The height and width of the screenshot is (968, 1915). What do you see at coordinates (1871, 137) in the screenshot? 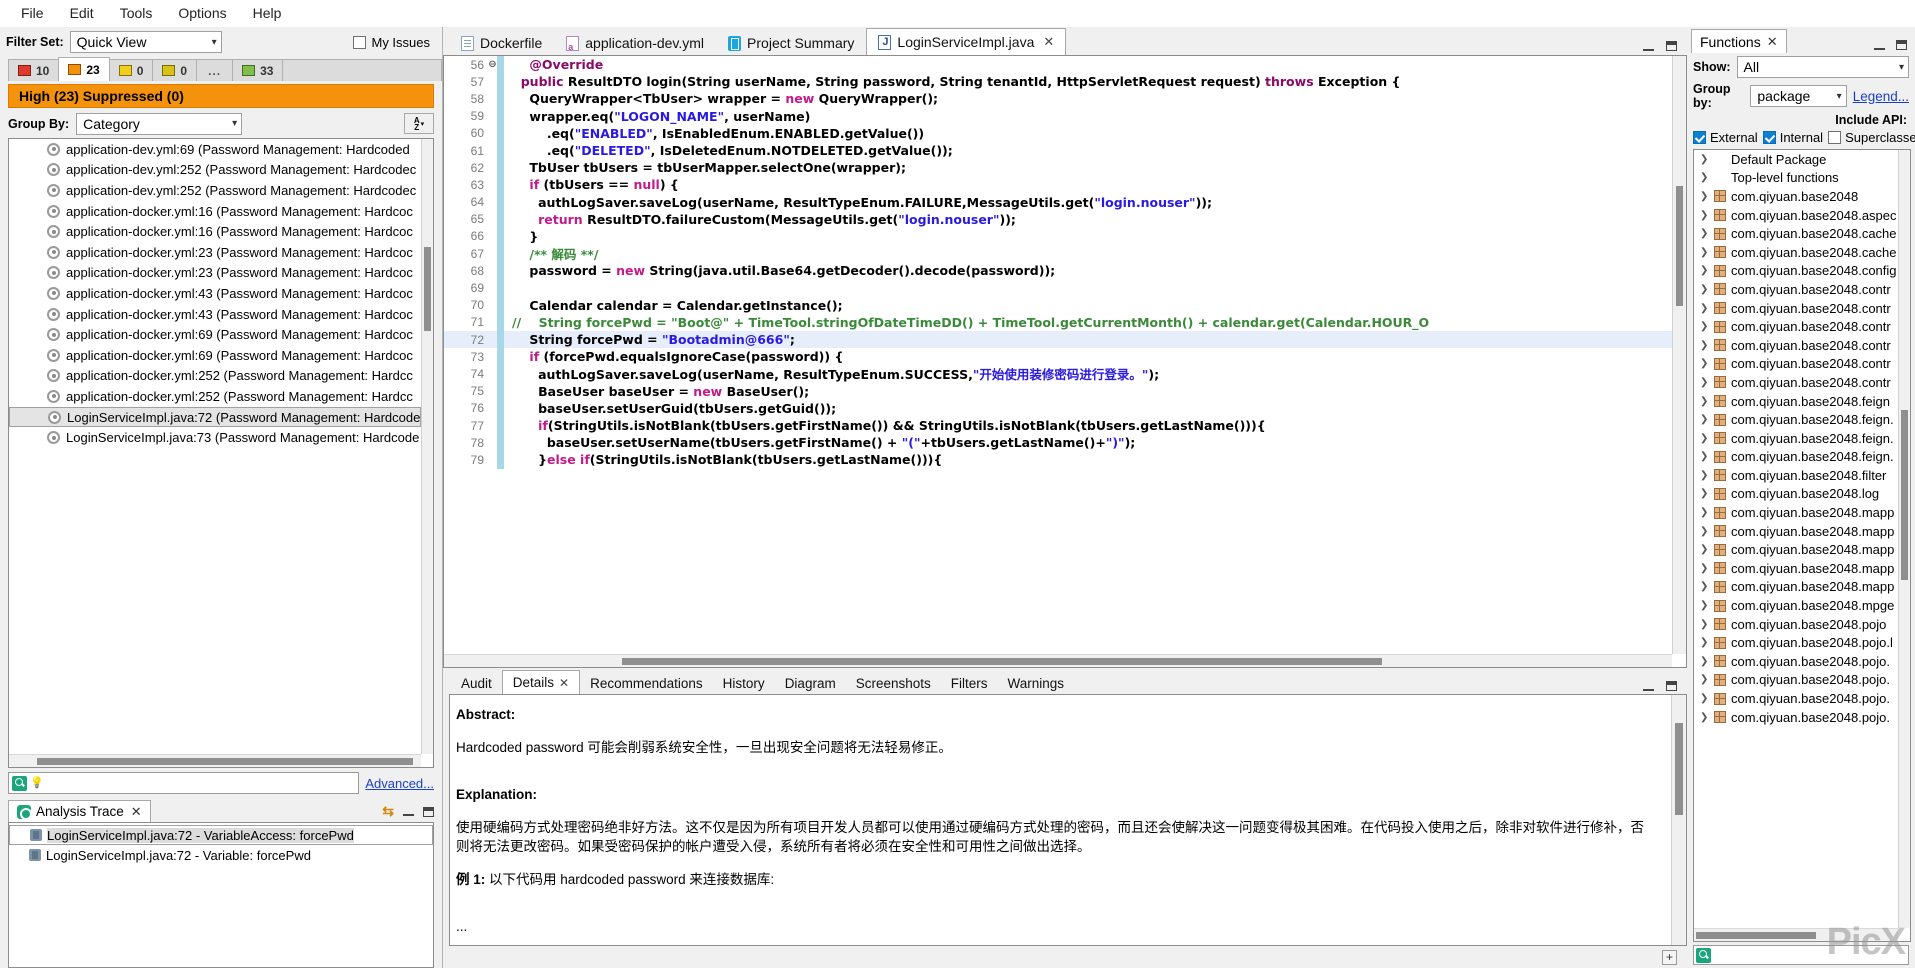
I see `checkbox-superclasses: Superclasse` at bounding box center [1871, 137].